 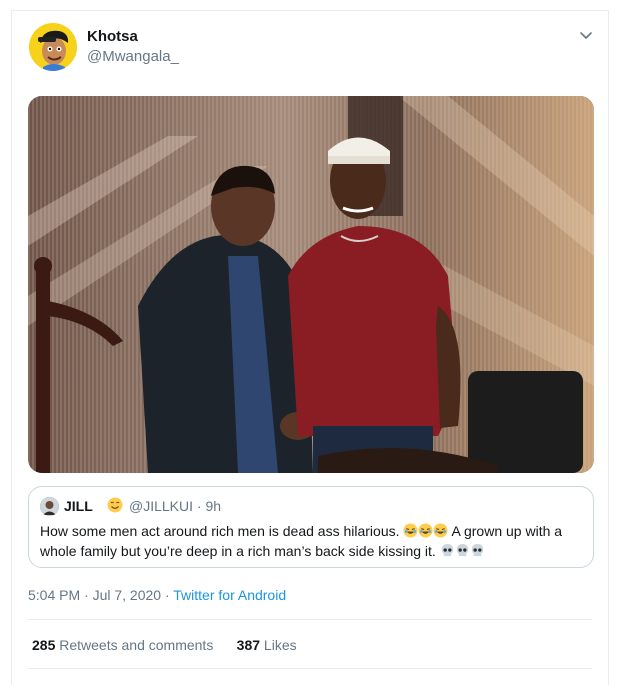 I want to click on retweets-stat: 285 Retweets and comments, so click(x=122, y=645).